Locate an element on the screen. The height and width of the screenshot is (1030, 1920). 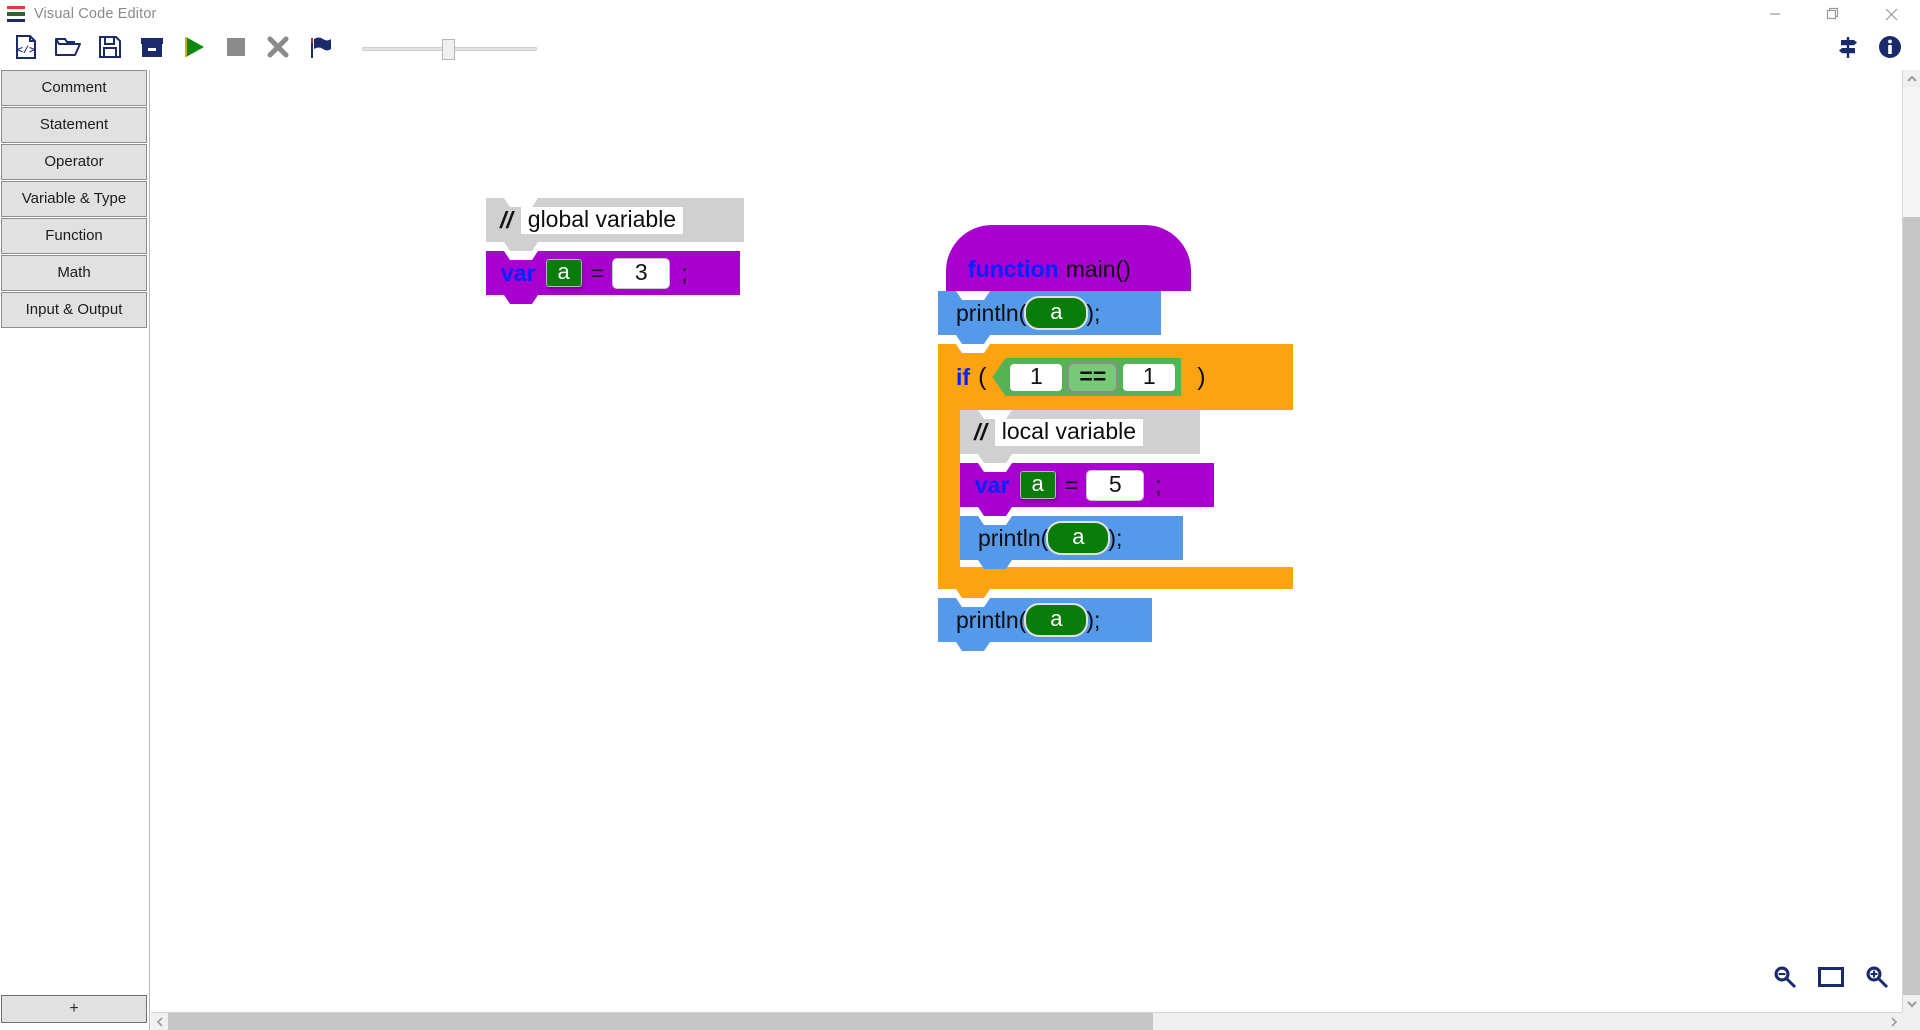
window-controls is located at coordinates (1833, 14).